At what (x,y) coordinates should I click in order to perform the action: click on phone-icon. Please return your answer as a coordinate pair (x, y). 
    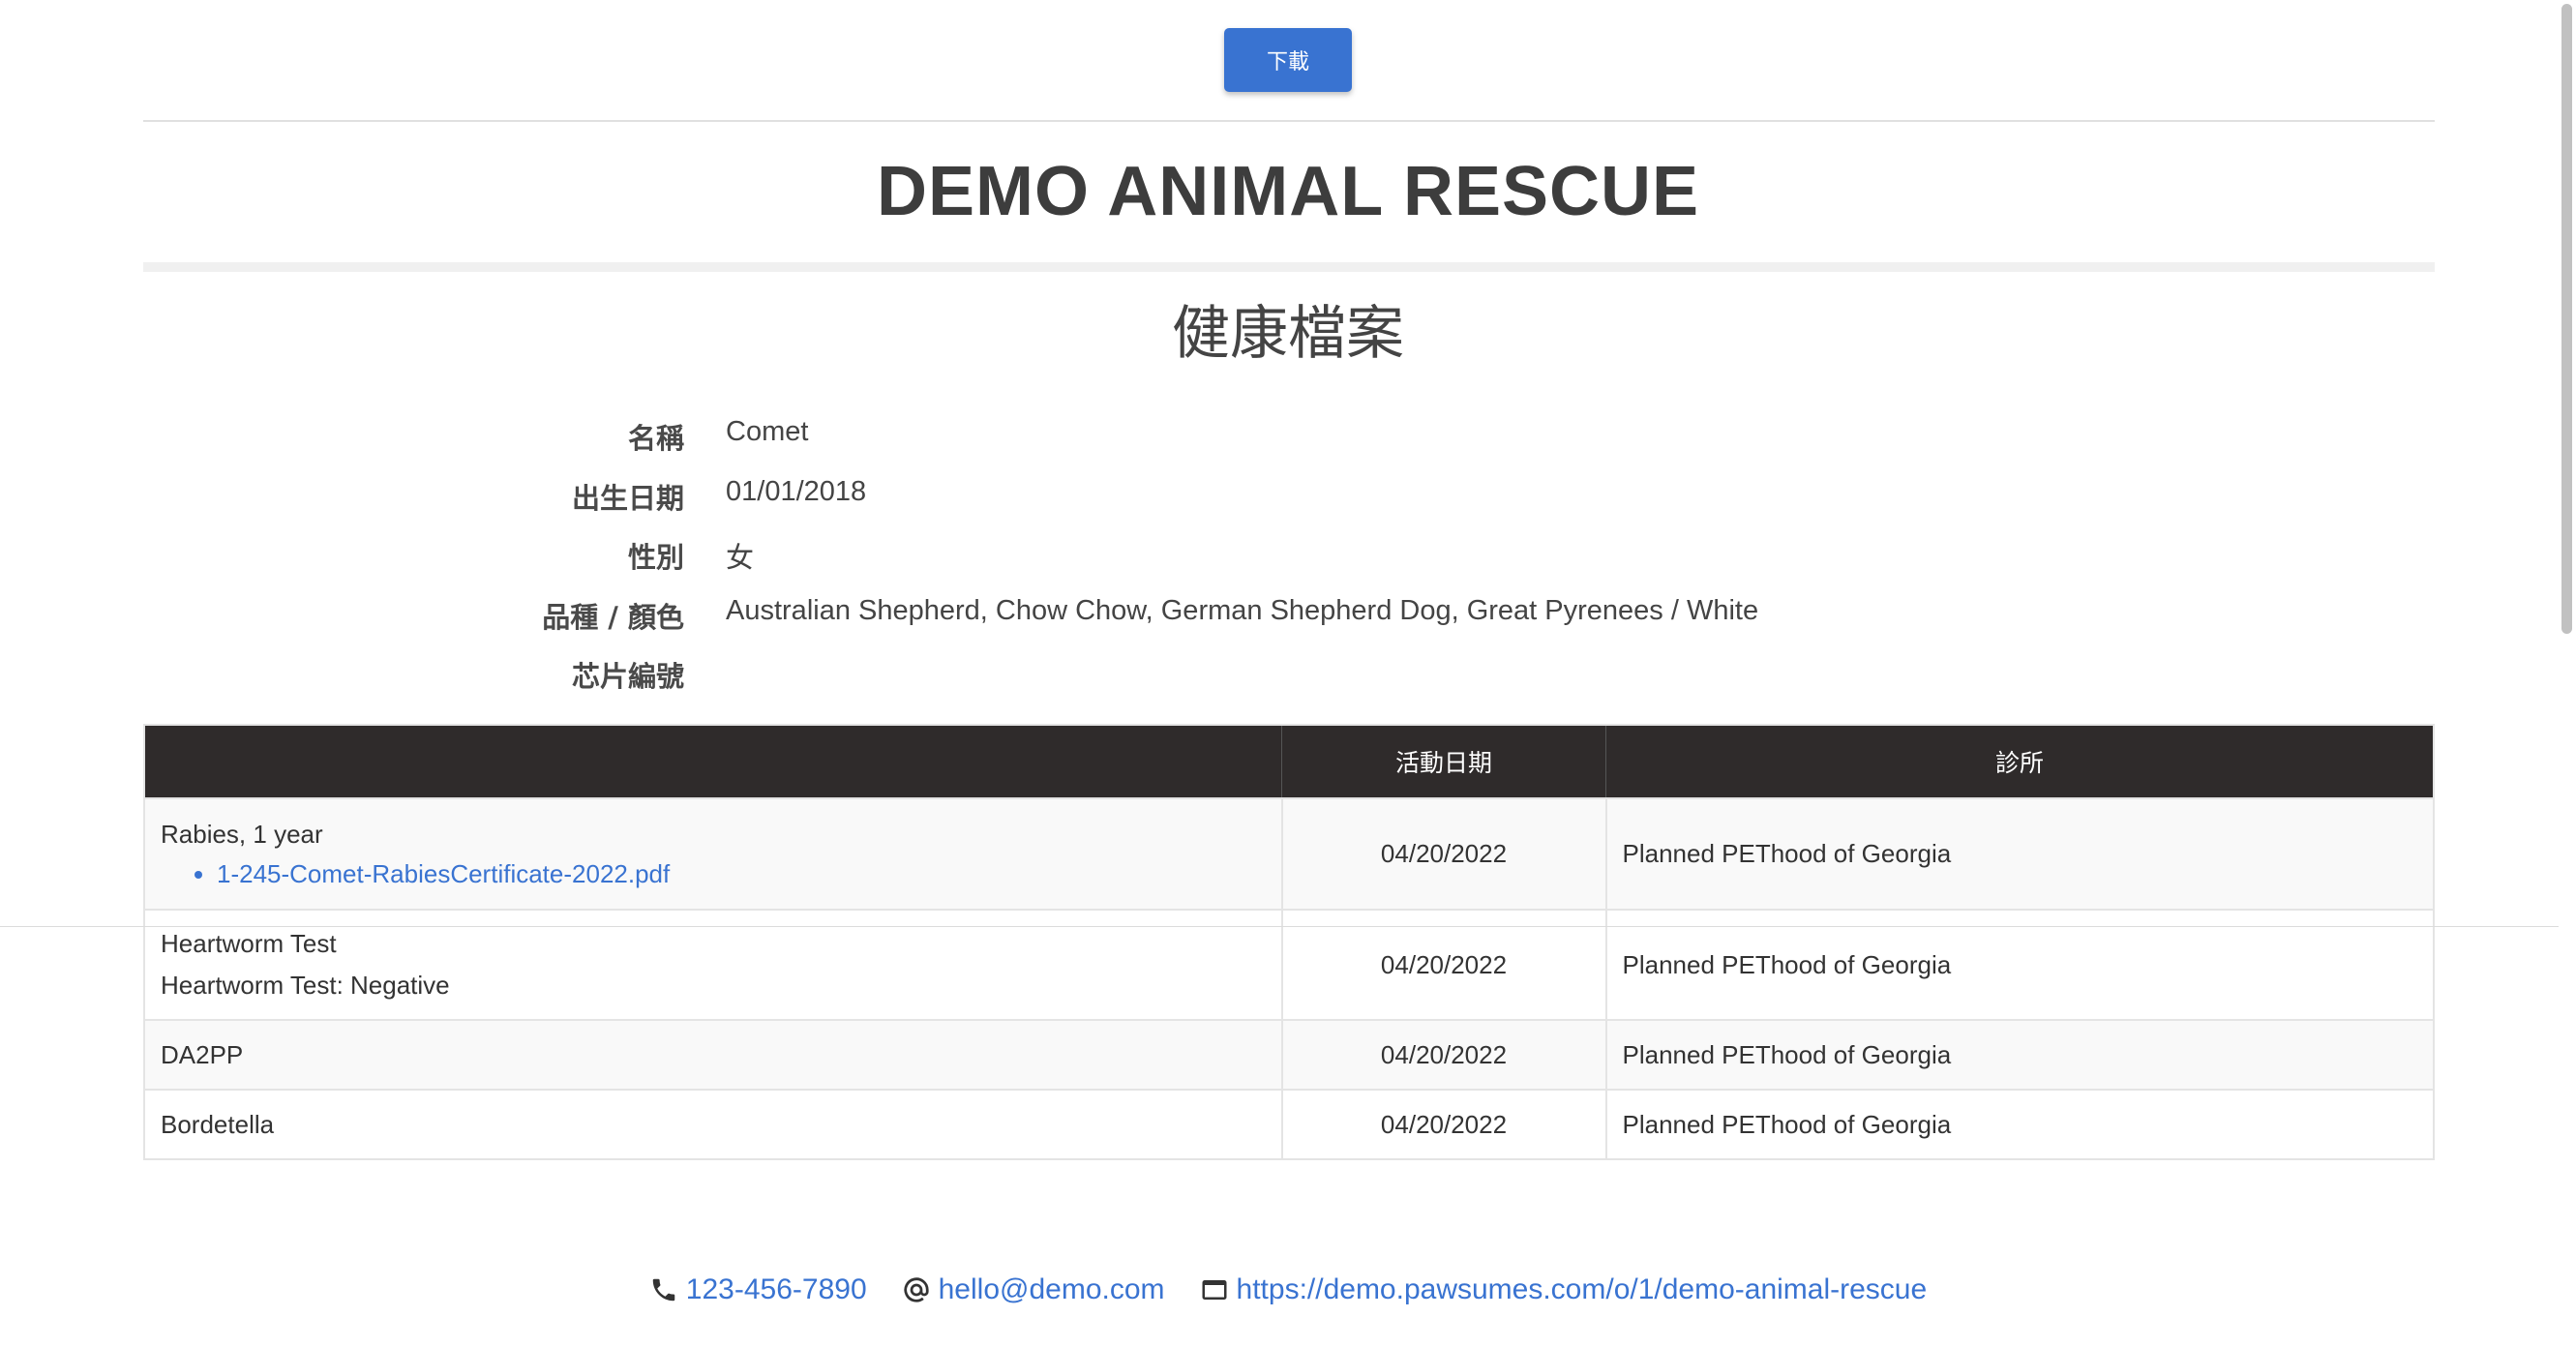
    Looking at the image, I should click on (663, 1289).